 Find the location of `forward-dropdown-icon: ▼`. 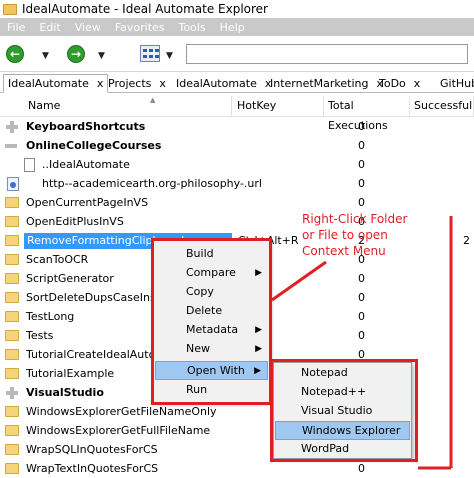

forward-dropdown-icon: ▼ is located at coordinates (101, 56).